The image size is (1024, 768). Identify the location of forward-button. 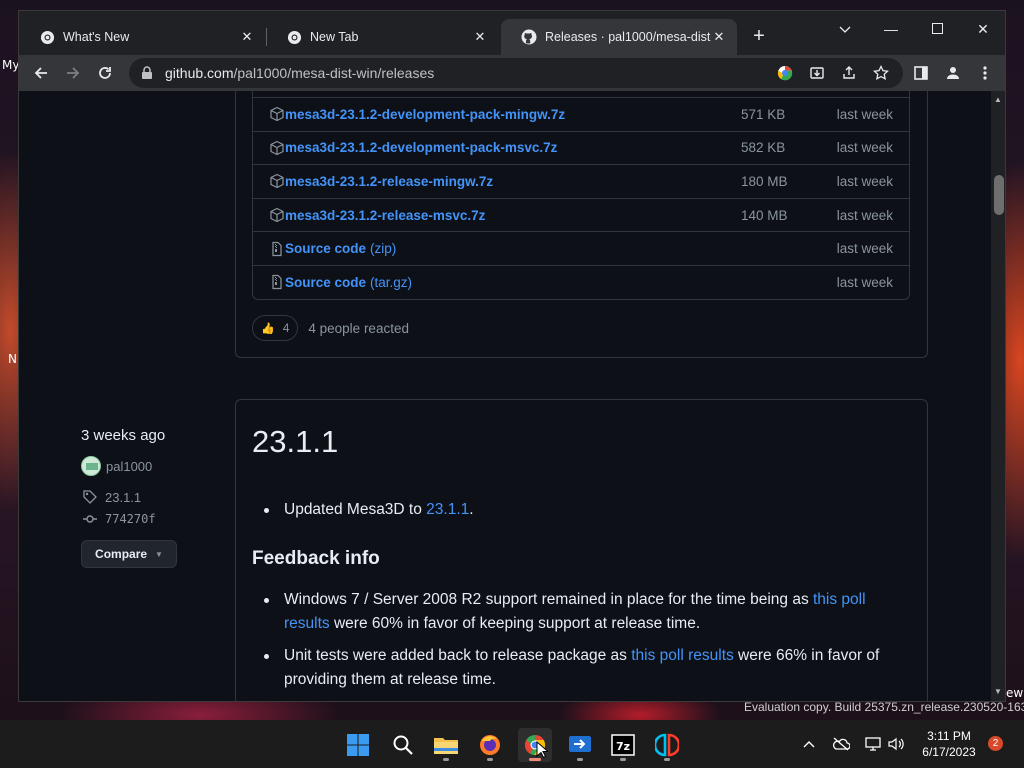
(73, 73).